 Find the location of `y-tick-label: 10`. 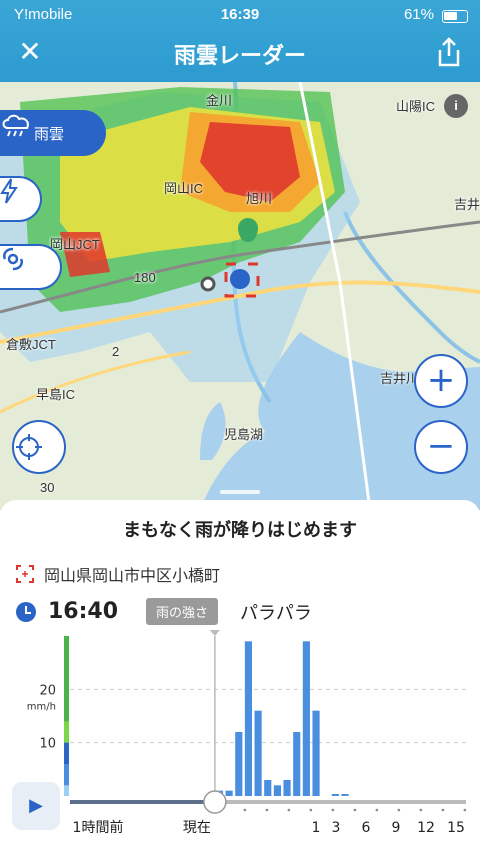

y-tick-label: 10 is located at coordinates (47, 744).